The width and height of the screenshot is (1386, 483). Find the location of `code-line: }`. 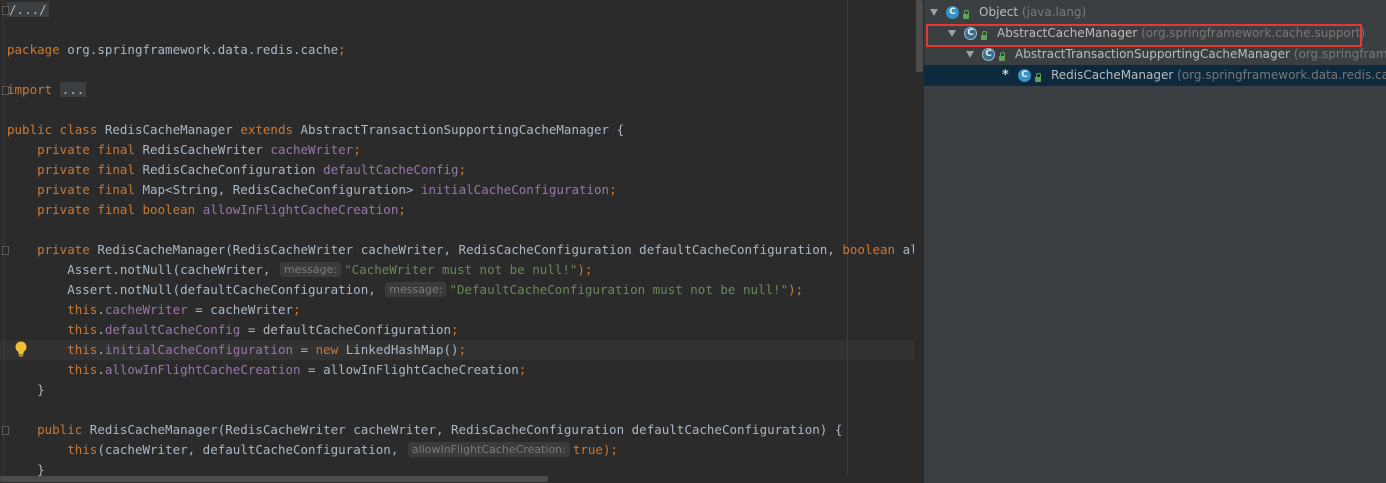

code-line: } is located at coordinates (26, 390).